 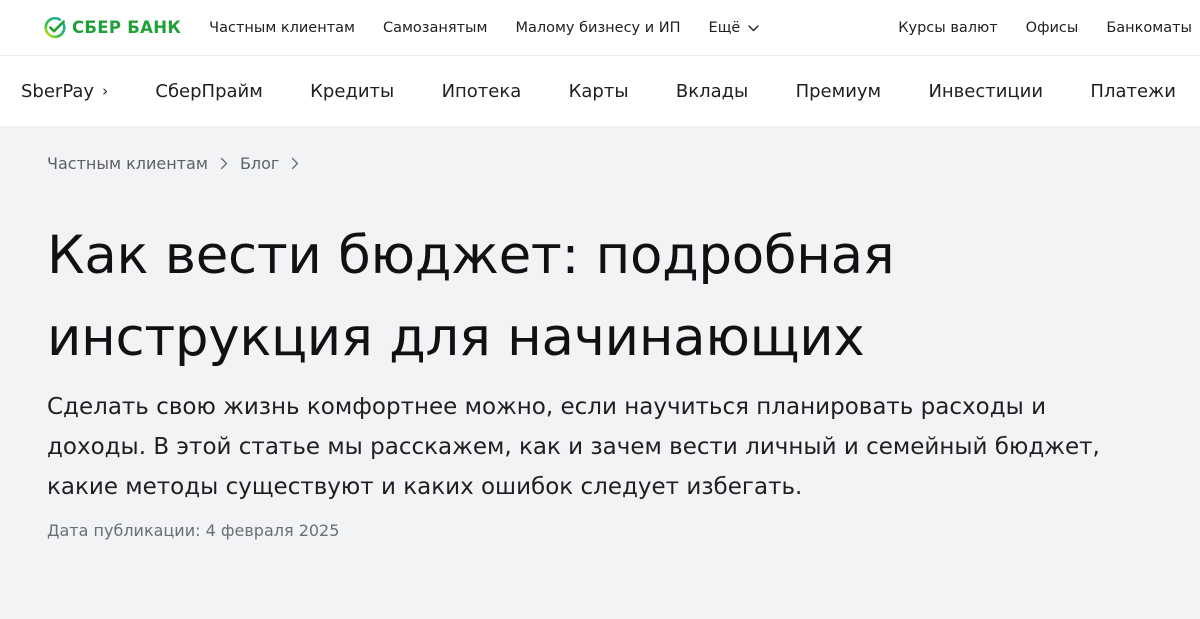 What do you see at coordinates (282, 28) in the screenshot?
I see `segment-private-clients: Частным клиентам` at bounding box center [282, 28].